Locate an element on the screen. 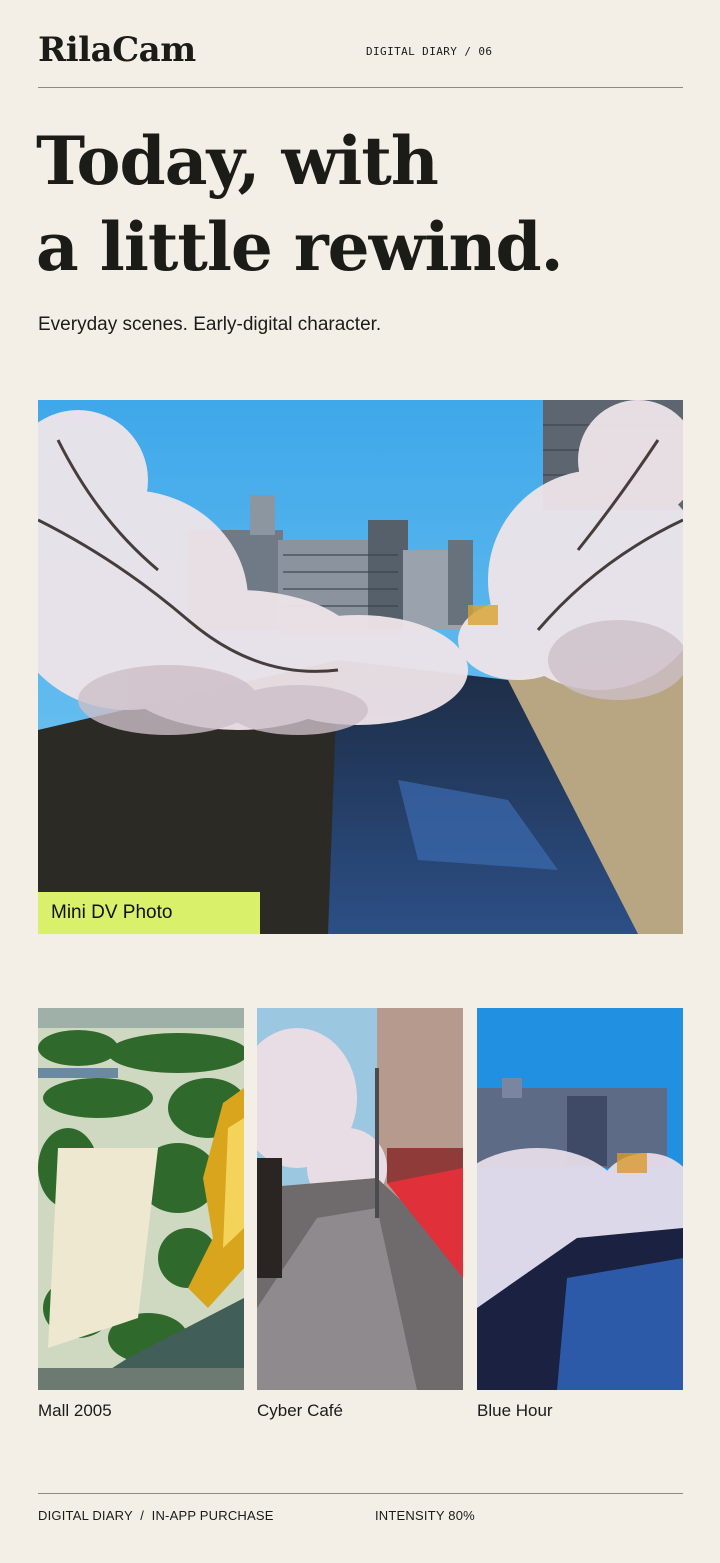 The height and width of the screenshot is (1563, 720). gallery-item-blue-hour is located at coordinates (580, 1199).